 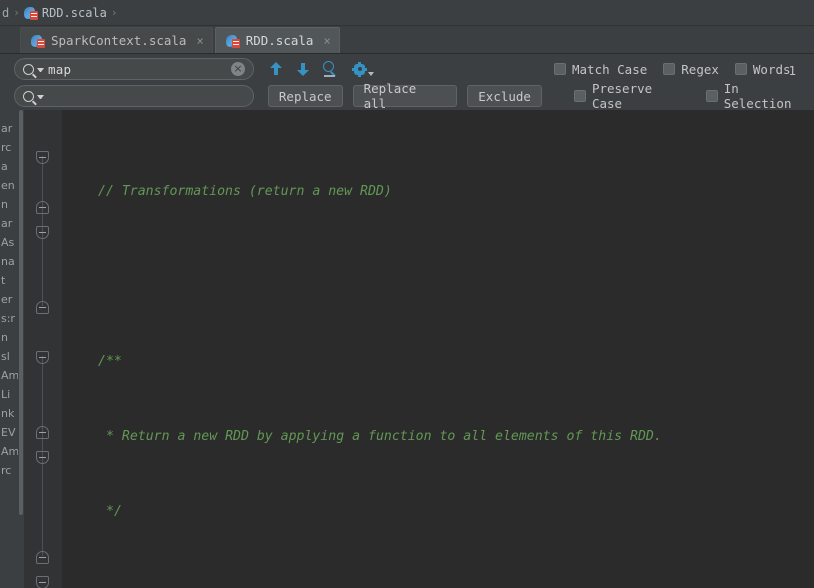 I want to click on fold-marker-doc-close, so click(x=42, y=207).